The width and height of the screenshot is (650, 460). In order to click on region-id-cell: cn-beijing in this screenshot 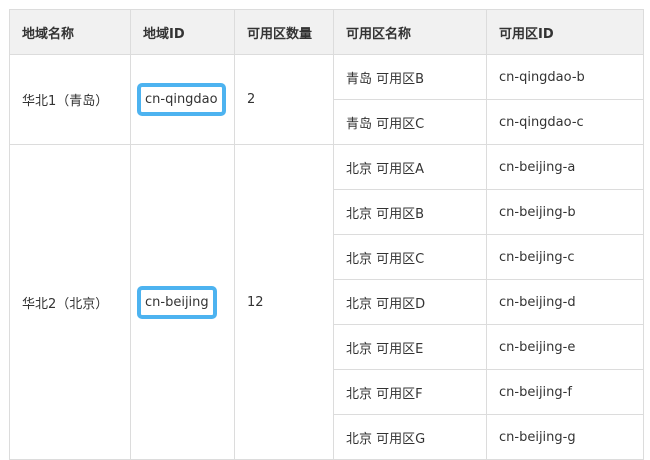, I will do `click(182, 302)`.